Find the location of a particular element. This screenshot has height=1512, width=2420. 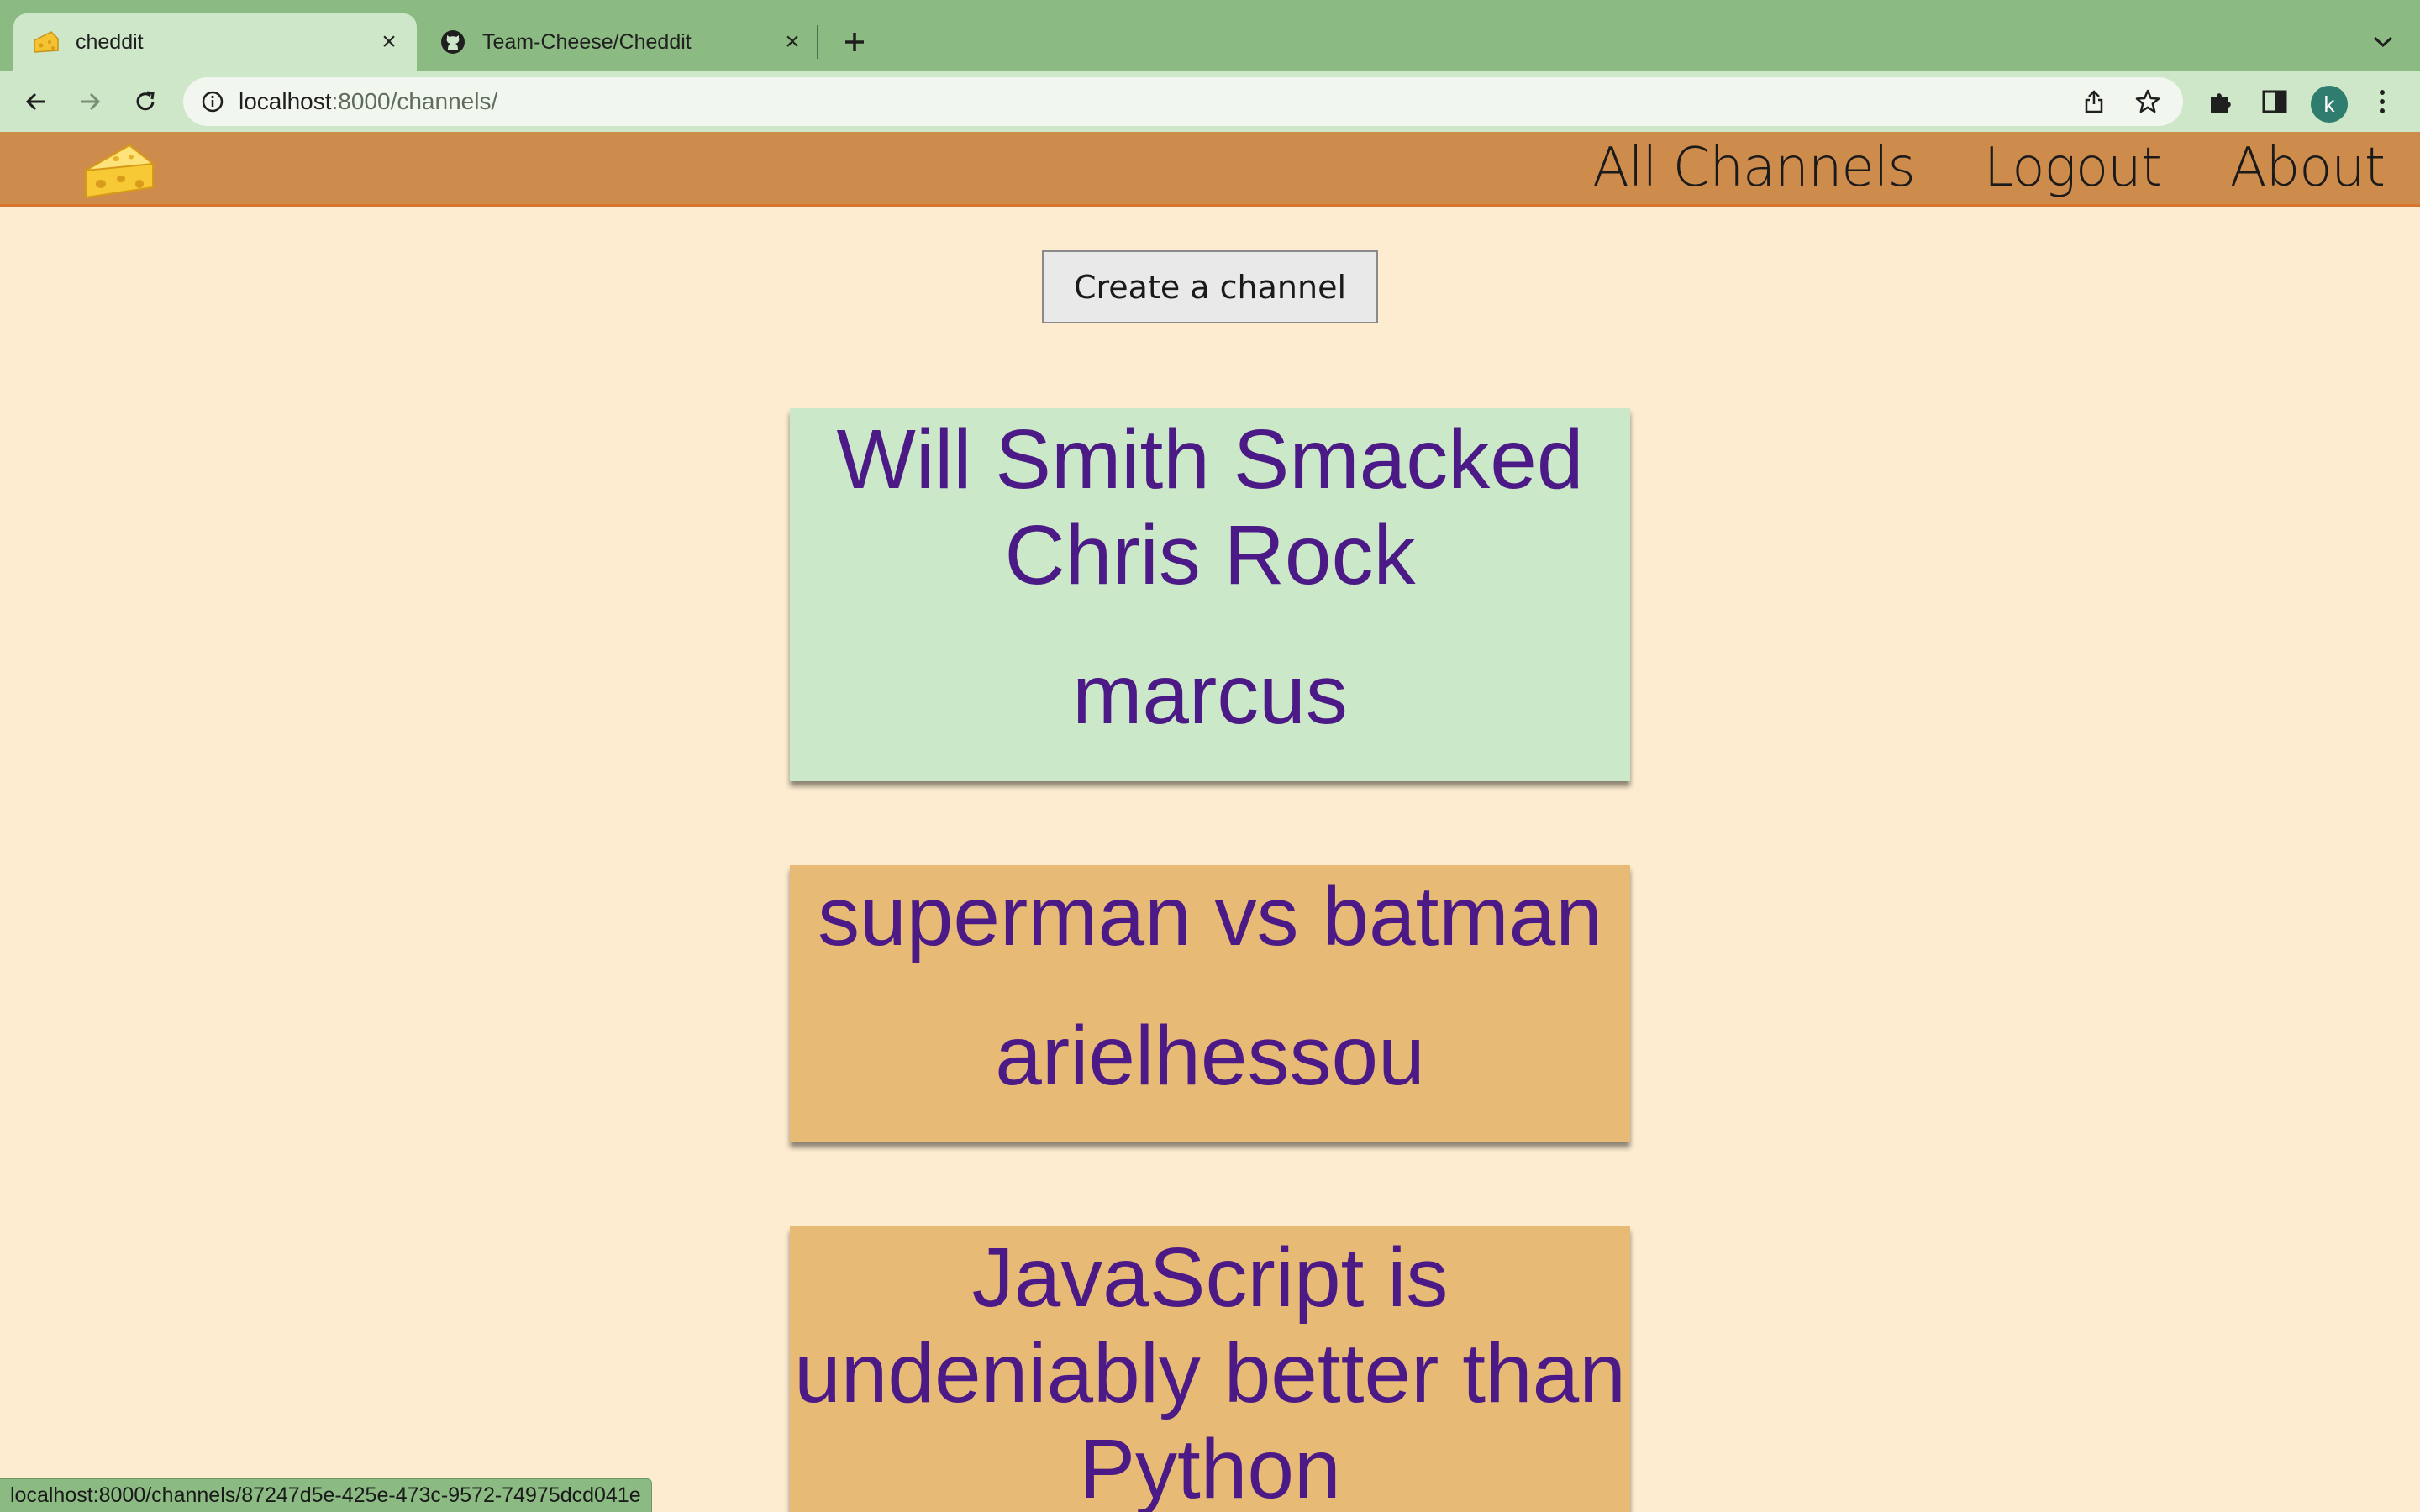

side-panel-icon is located at coordinates (2274, 101).